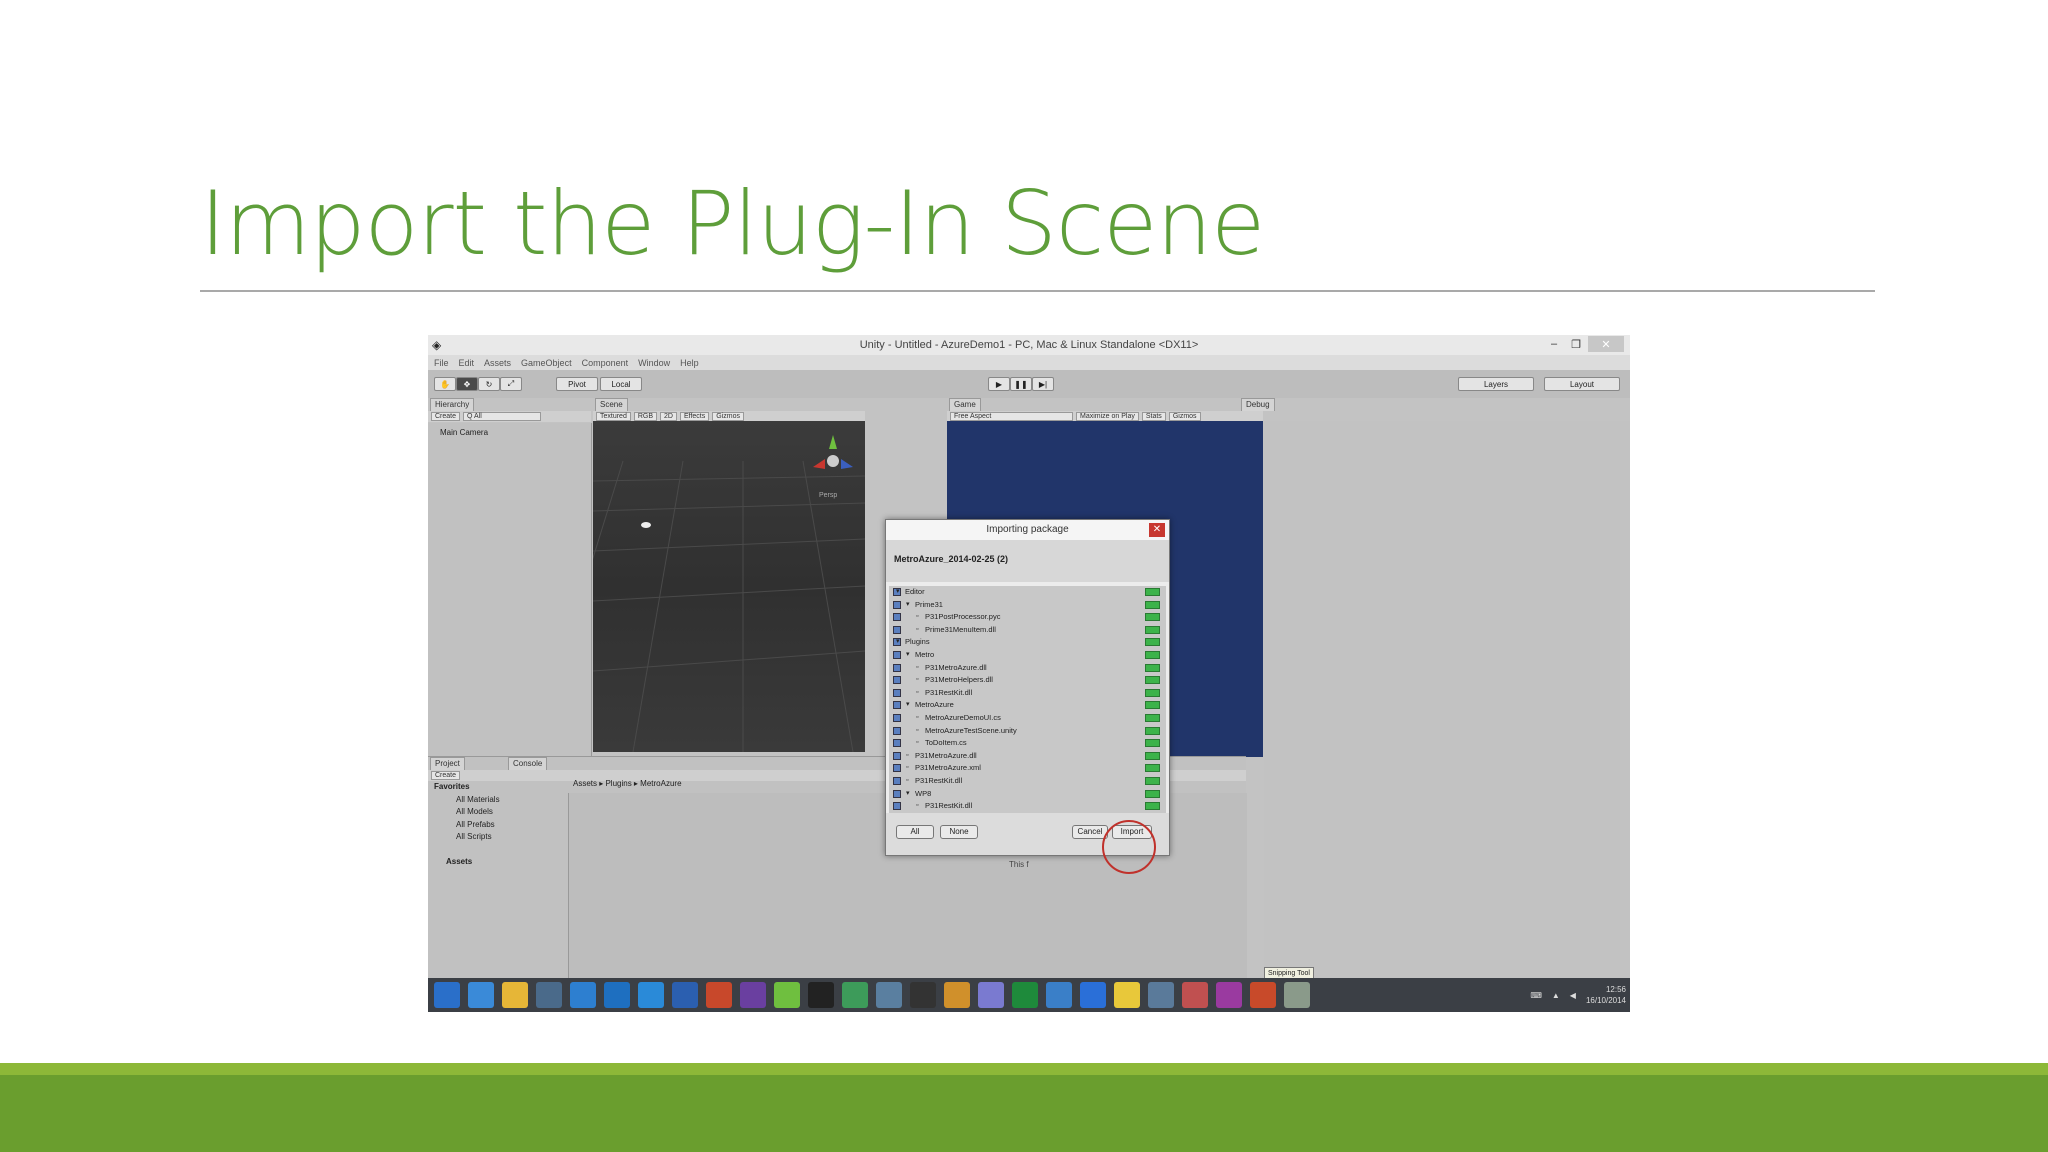 The width and height of the screenshot is (2048, 1152). What do you see at coordinates (1157, 530) in the screenshot?
I see `dialog-close-button: ✕` at bounding box center [1157, 530].